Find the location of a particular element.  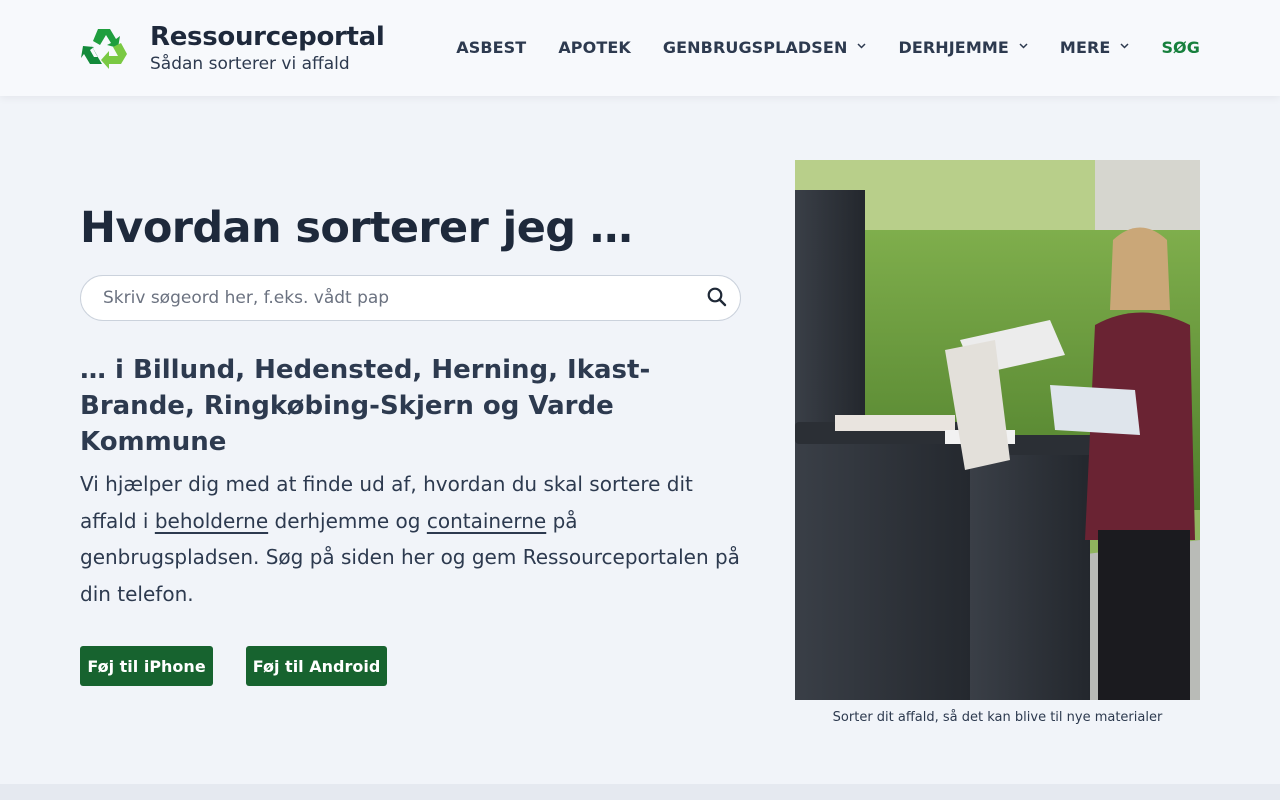

nav-item-asbest: ASBEST is located at coordinates (491, 47).